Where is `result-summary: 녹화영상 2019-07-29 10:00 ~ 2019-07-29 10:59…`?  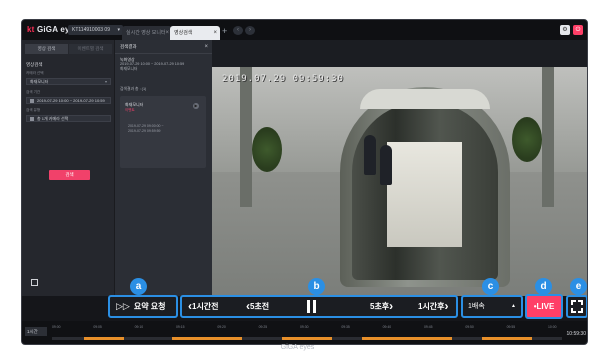 result-summary: 녹화영상 2019-07-29 10:00 ~ 2019-07-29 10:59… is located at coordinates (164, 64).